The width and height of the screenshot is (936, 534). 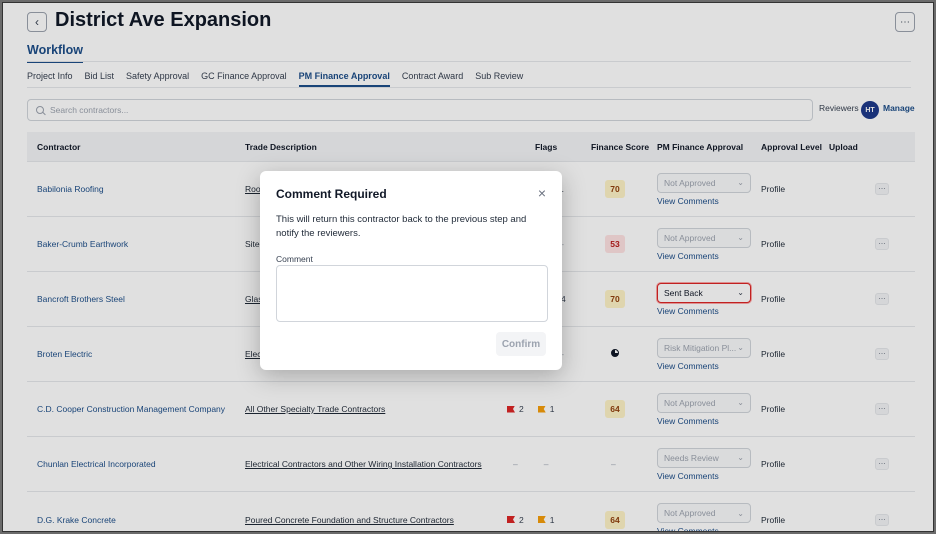 I want to click on dialog-title: Comment Required, so click(x=331, y=194).